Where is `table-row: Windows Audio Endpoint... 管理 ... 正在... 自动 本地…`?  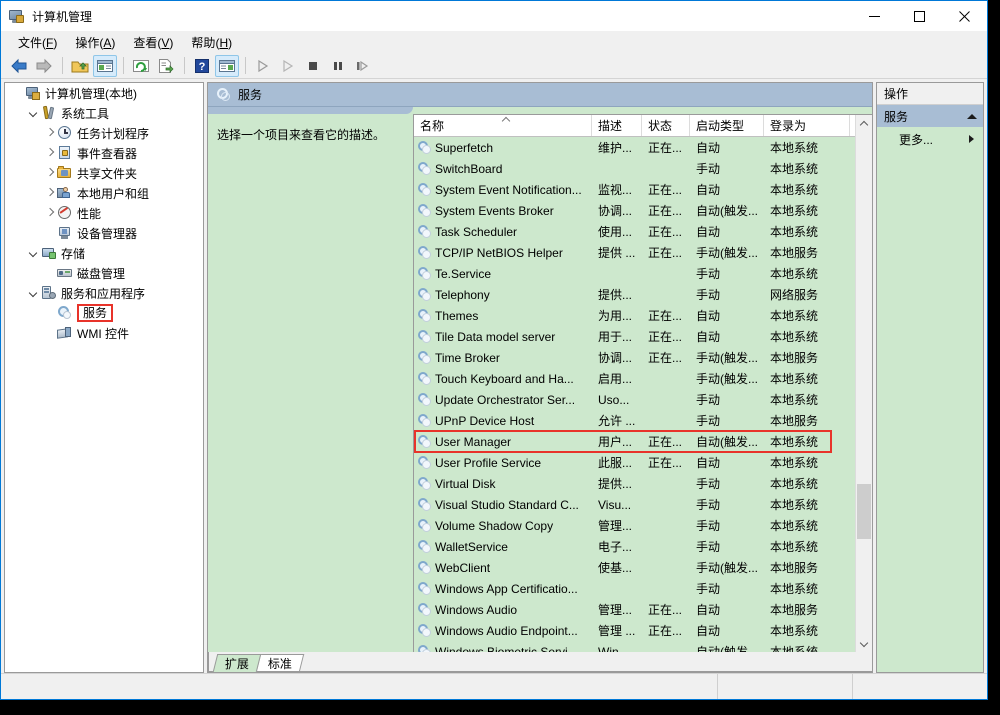 table-row: Windows Audio Endpoint... 管理 ... 正在... 自动 本地… is located at coordinates (634, 630).